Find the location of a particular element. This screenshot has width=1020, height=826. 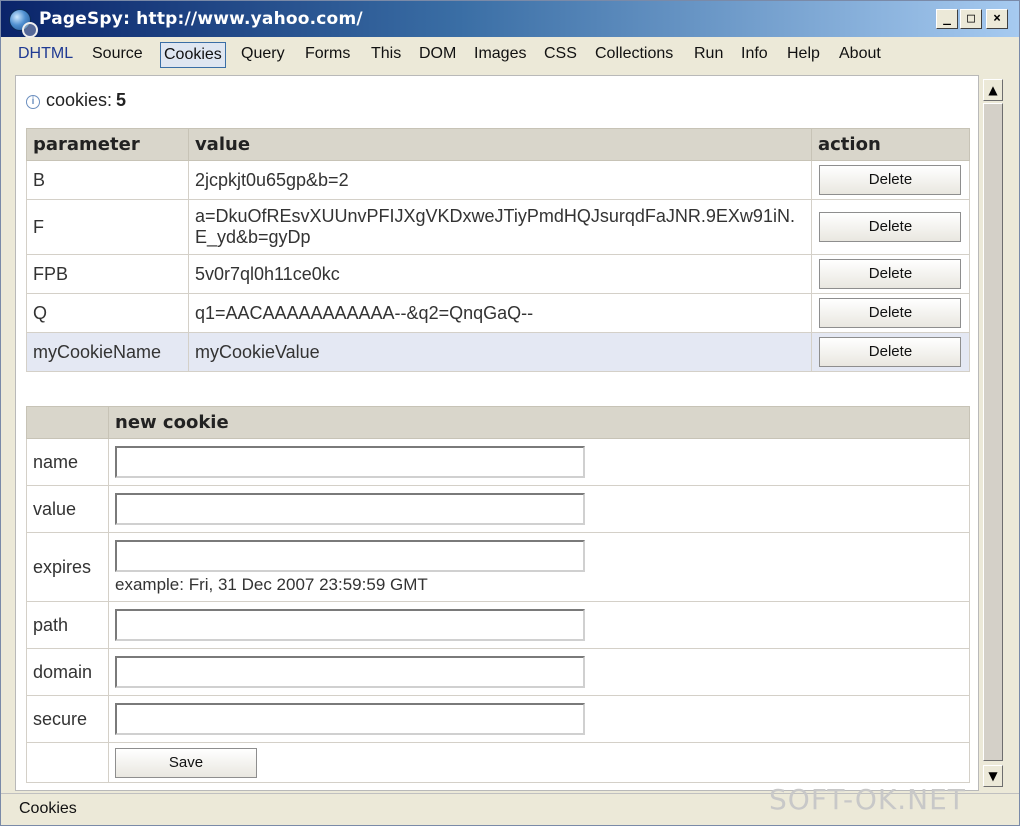

form-row: path is located at coordinates (498, 625).